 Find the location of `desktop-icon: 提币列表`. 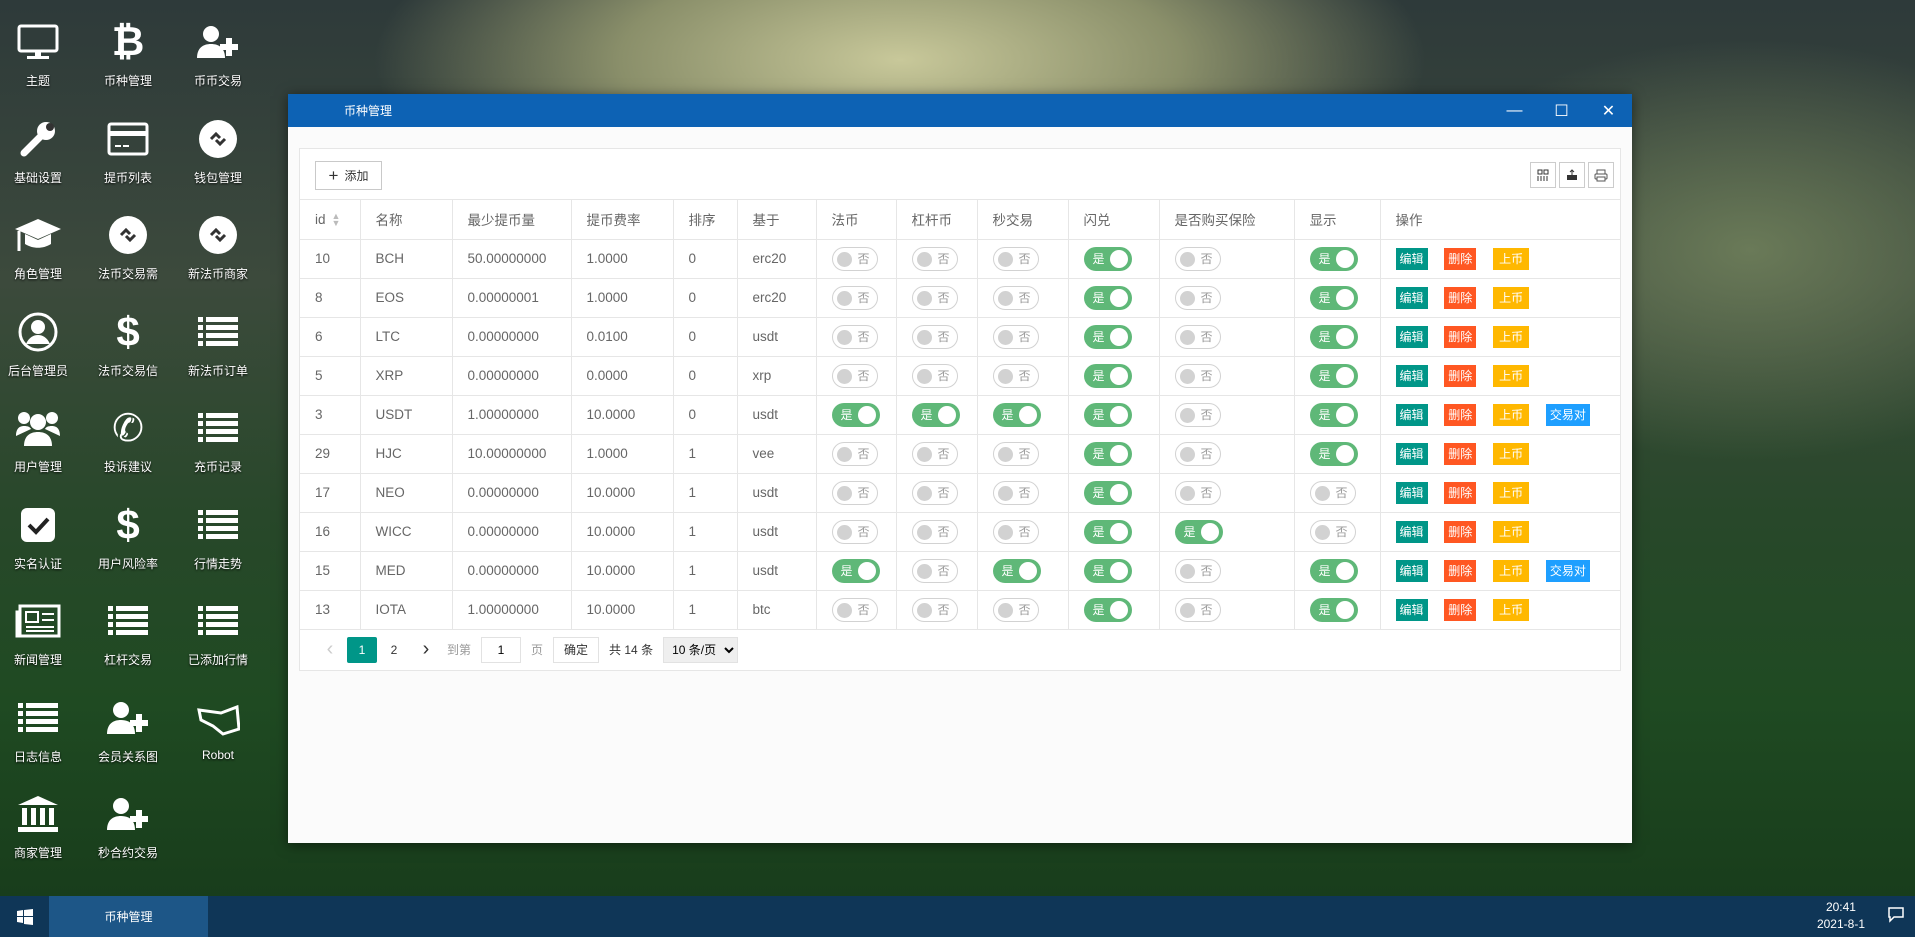

desktop-icon: 提币列表 is located at coordinates (128, 150).